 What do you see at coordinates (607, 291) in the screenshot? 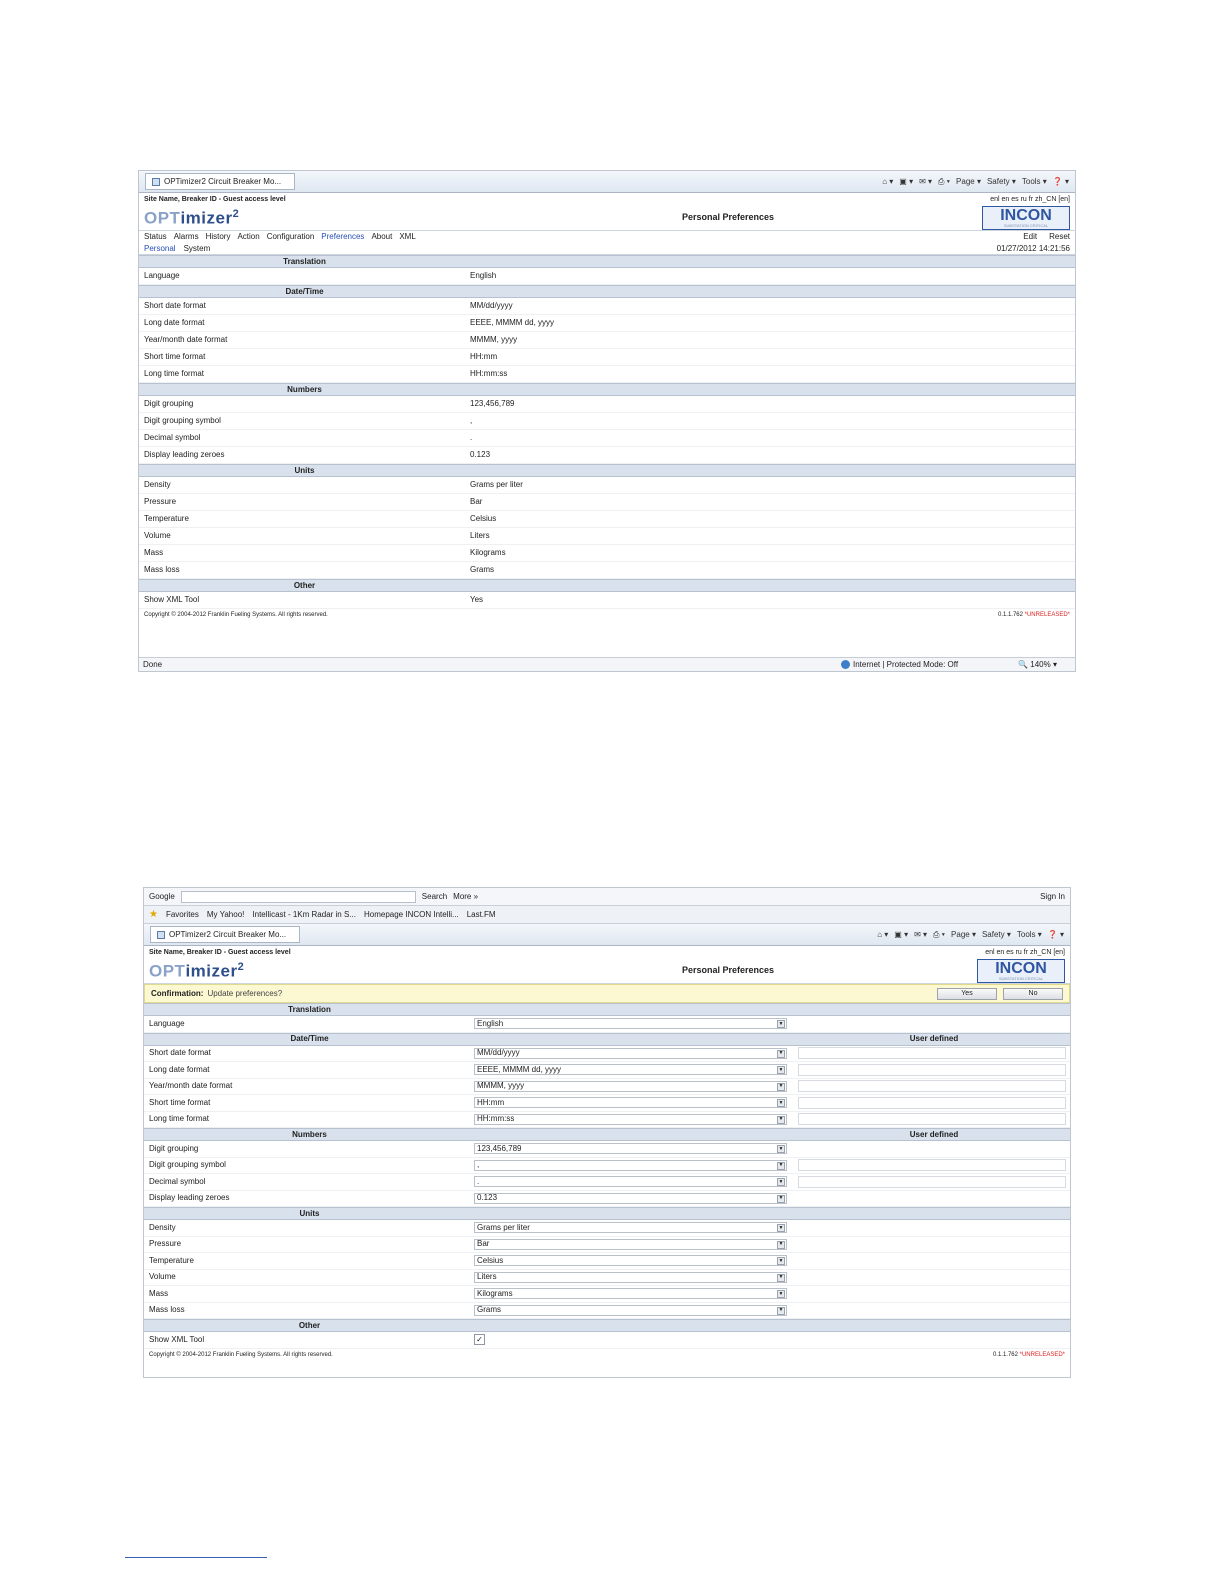
I see `section-datetime: Date/Time` at bounding box center [607, 291].